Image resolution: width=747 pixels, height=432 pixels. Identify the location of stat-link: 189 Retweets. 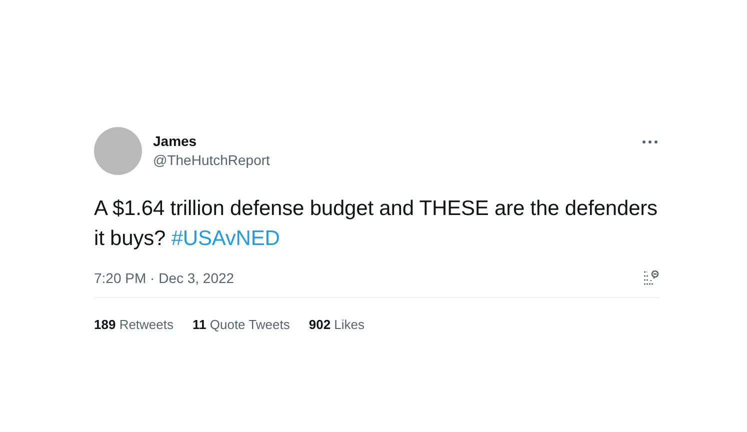
(134, 324).